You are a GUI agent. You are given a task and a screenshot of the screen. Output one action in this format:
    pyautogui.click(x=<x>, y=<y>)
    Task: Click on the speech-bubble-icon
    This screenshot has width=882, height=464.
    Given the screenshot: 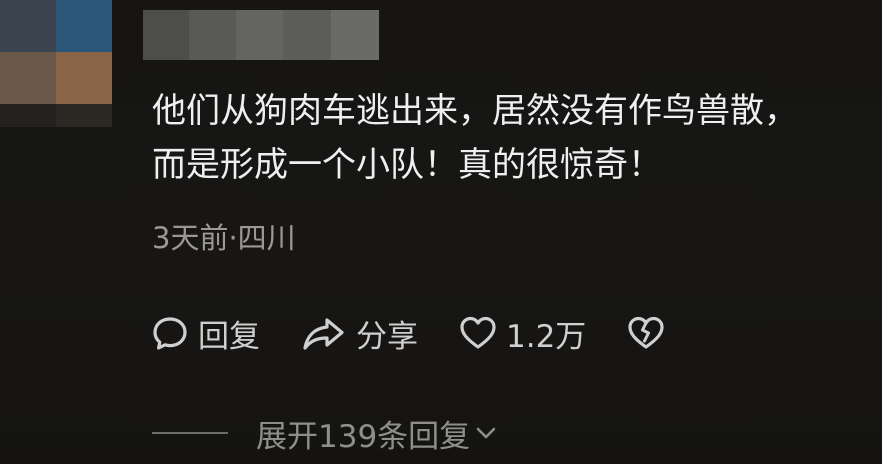 What is the action you would take?
    pyautogui.click(x=170, y=333)
    